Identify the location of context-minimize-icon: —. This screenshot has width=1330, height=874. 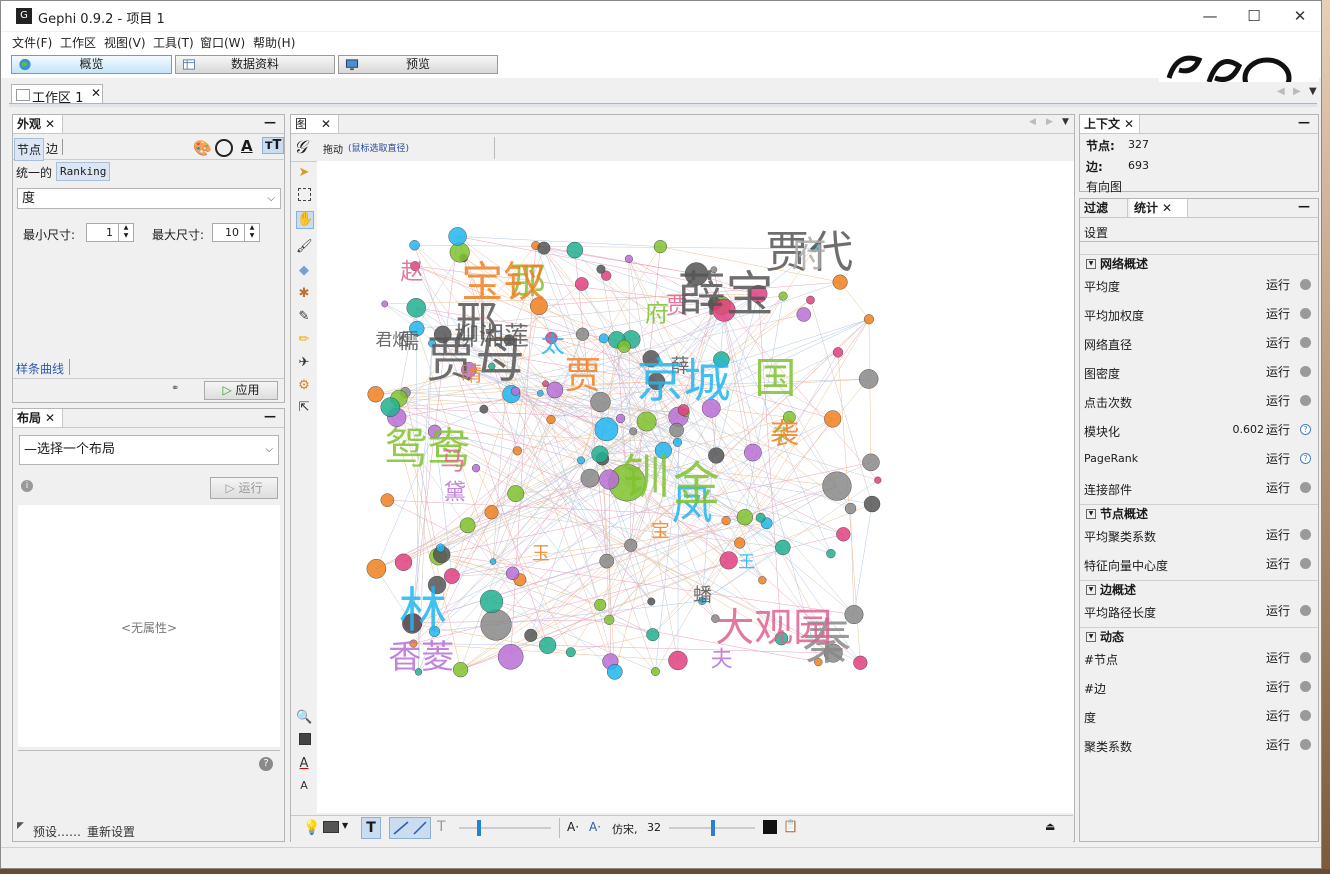
(1304, 122).